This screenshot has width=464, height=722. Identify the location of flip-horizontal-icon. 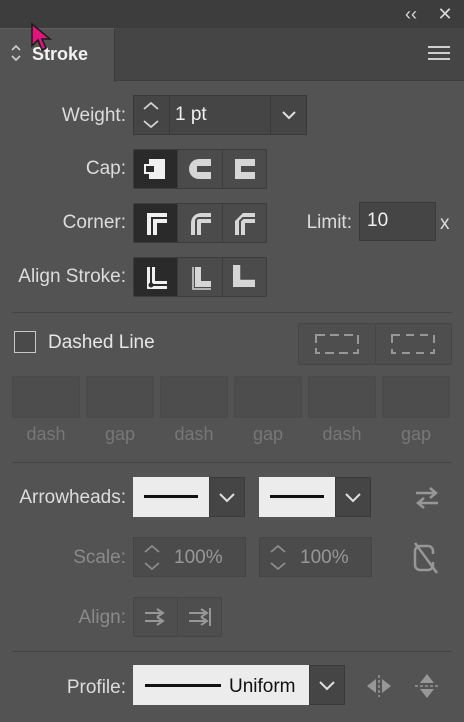
(379, 686).